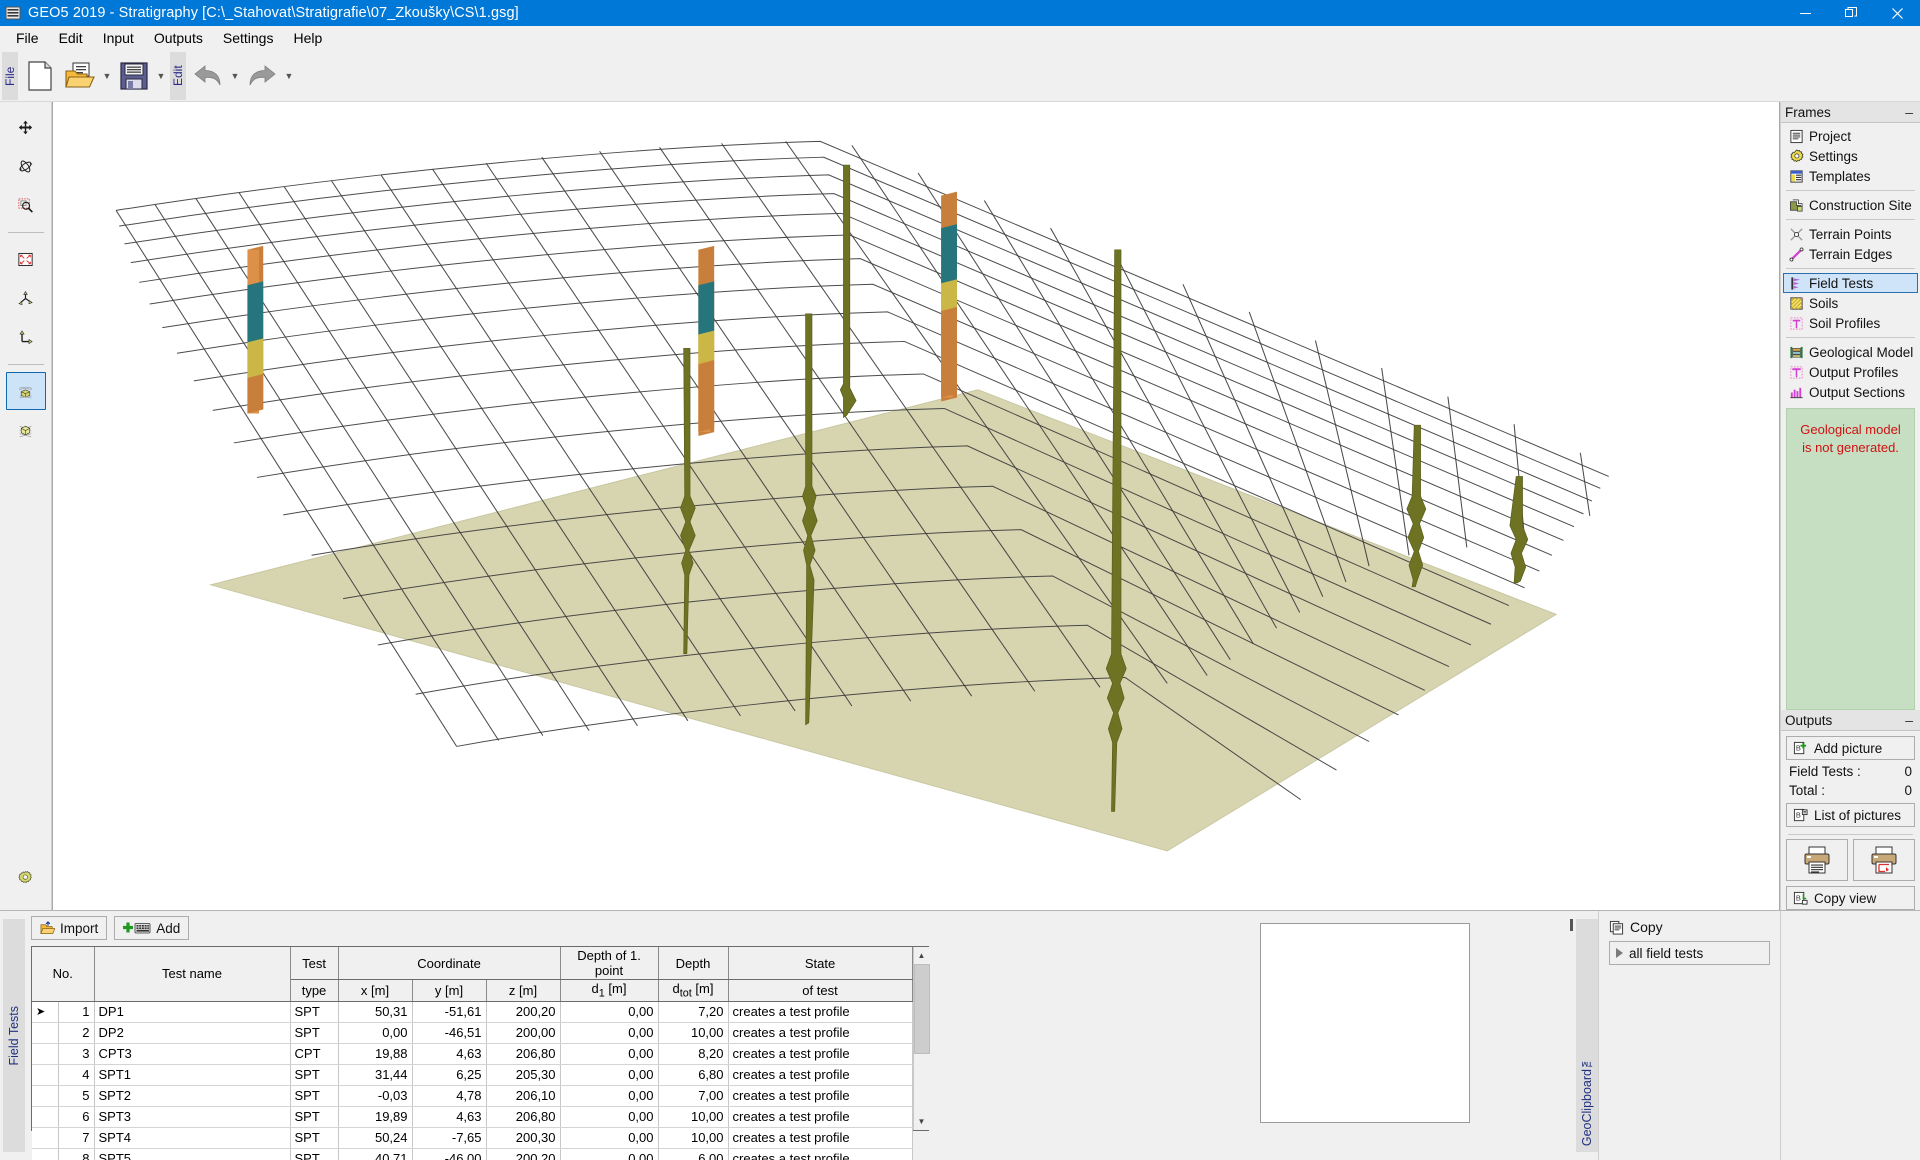 The image size is (1920, 1160). What do you see at coordinates (1571, 1035) in the screenshot?
I see `geoclipboard-splitter` at bounding box center [1571, 1035].